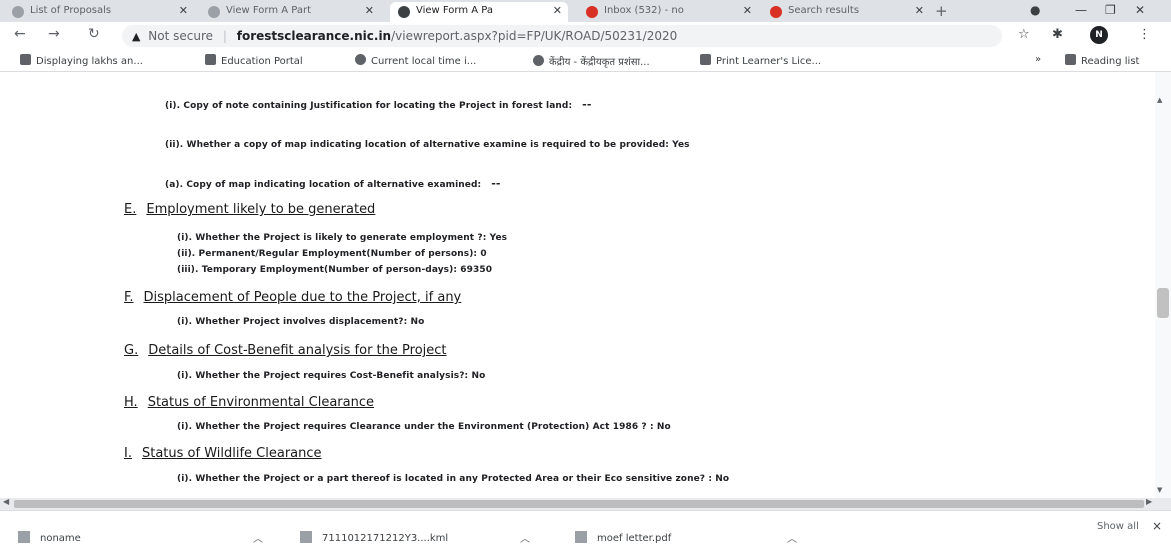  I want to click on bookmark-star-icon: ☆, so click(1024, 34).